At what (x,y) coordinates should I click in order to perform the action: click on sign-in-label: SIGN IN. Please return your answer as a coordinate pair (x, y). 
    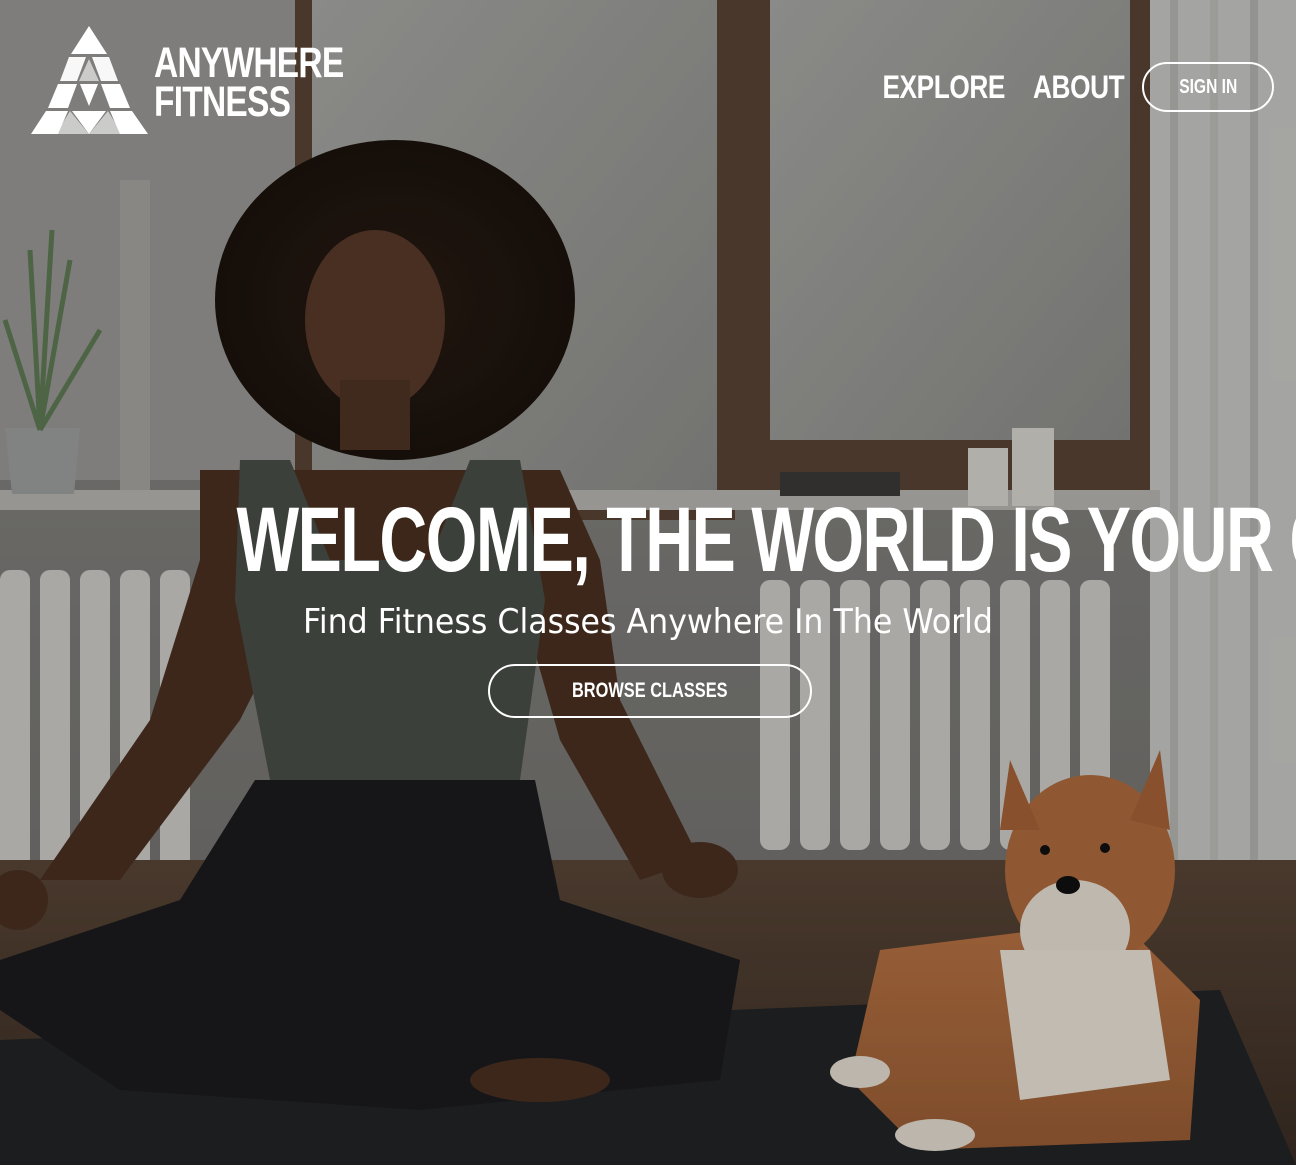
    Looking at the image, I should click on (1208, 86).